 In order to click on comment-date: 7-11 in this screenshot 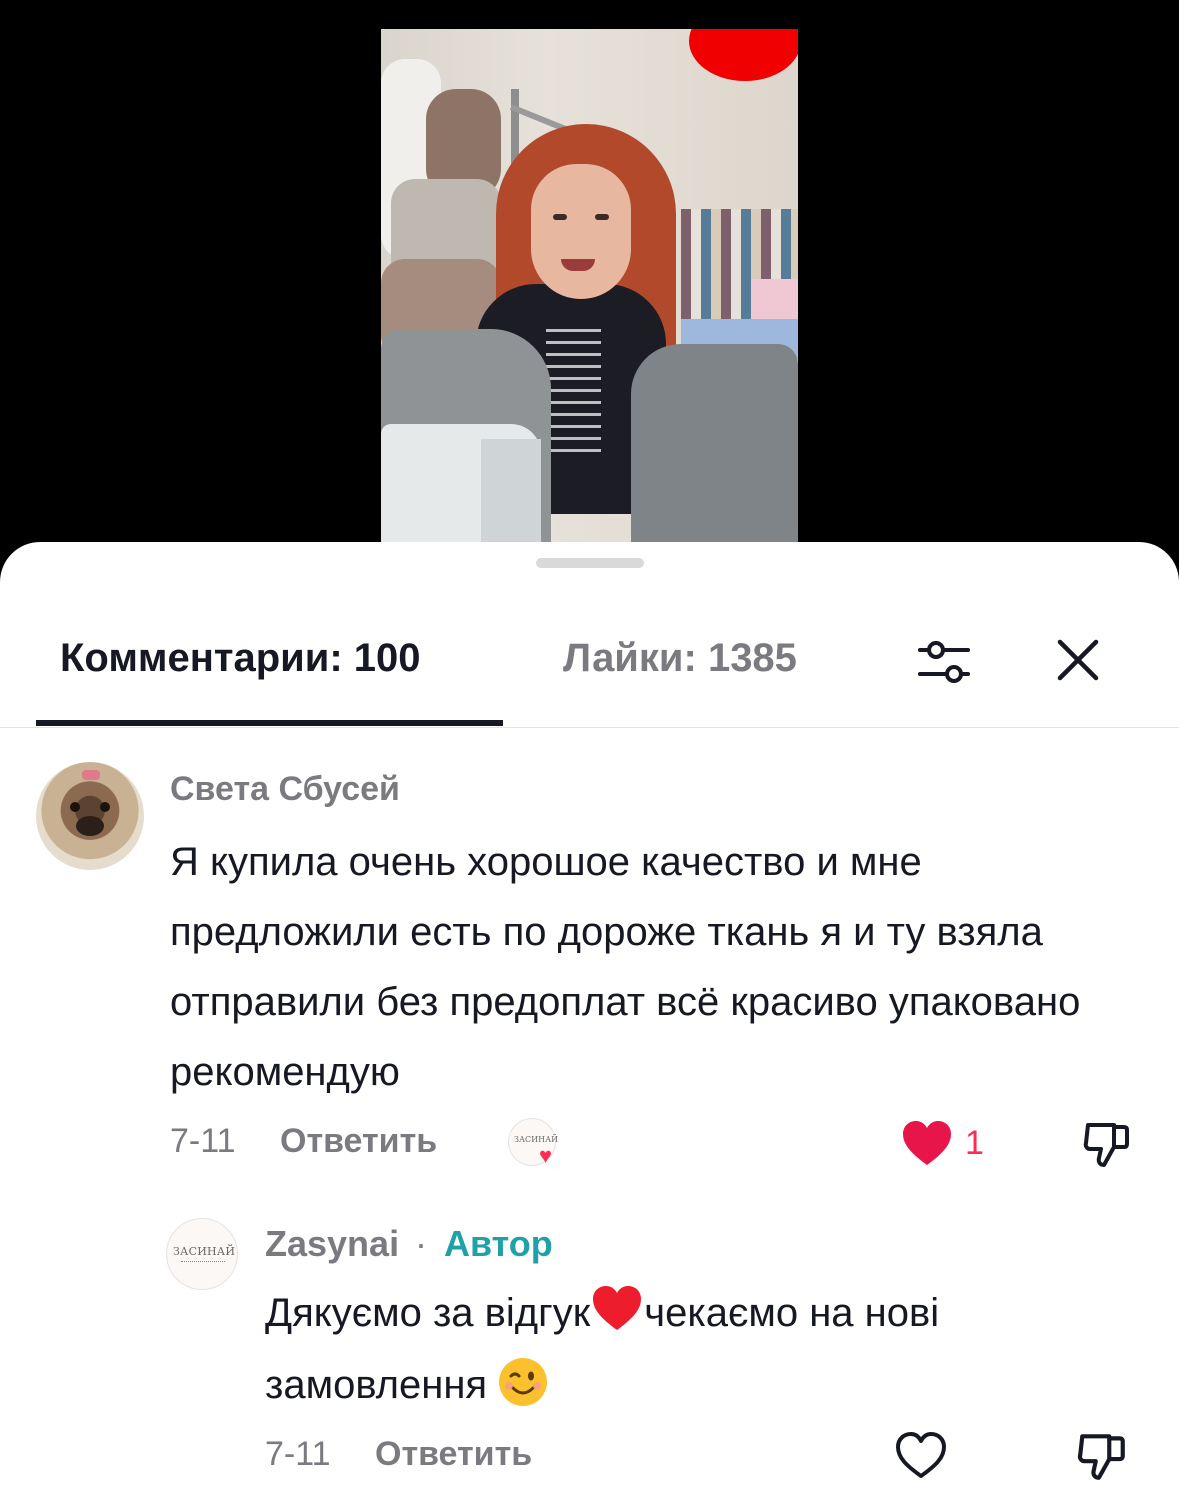, I will do `click(203, 1141)`.